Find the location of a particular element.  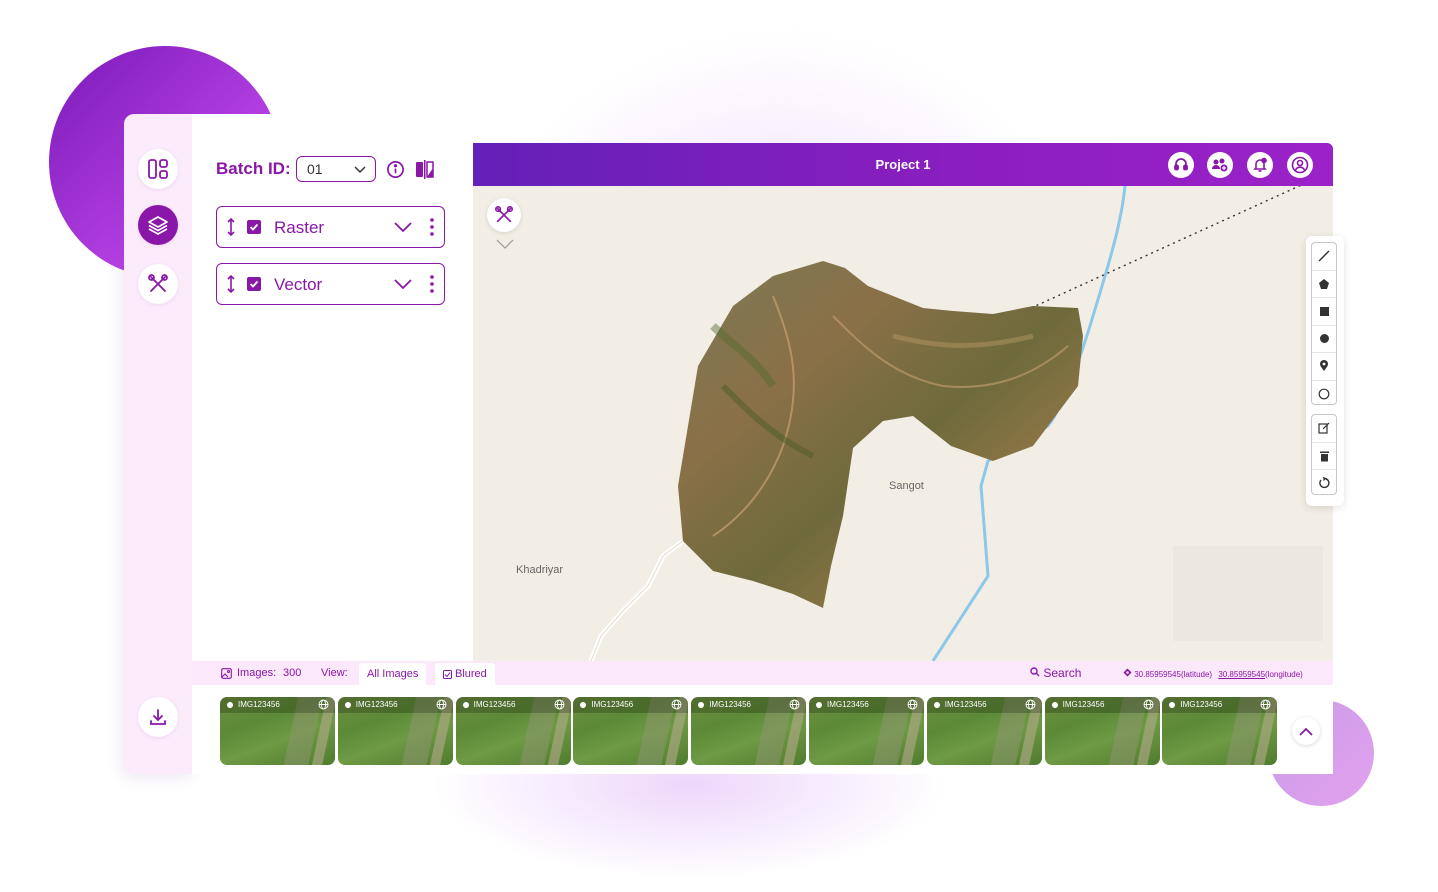

batch-id-value: 01 is located at coordinates (315, 169).